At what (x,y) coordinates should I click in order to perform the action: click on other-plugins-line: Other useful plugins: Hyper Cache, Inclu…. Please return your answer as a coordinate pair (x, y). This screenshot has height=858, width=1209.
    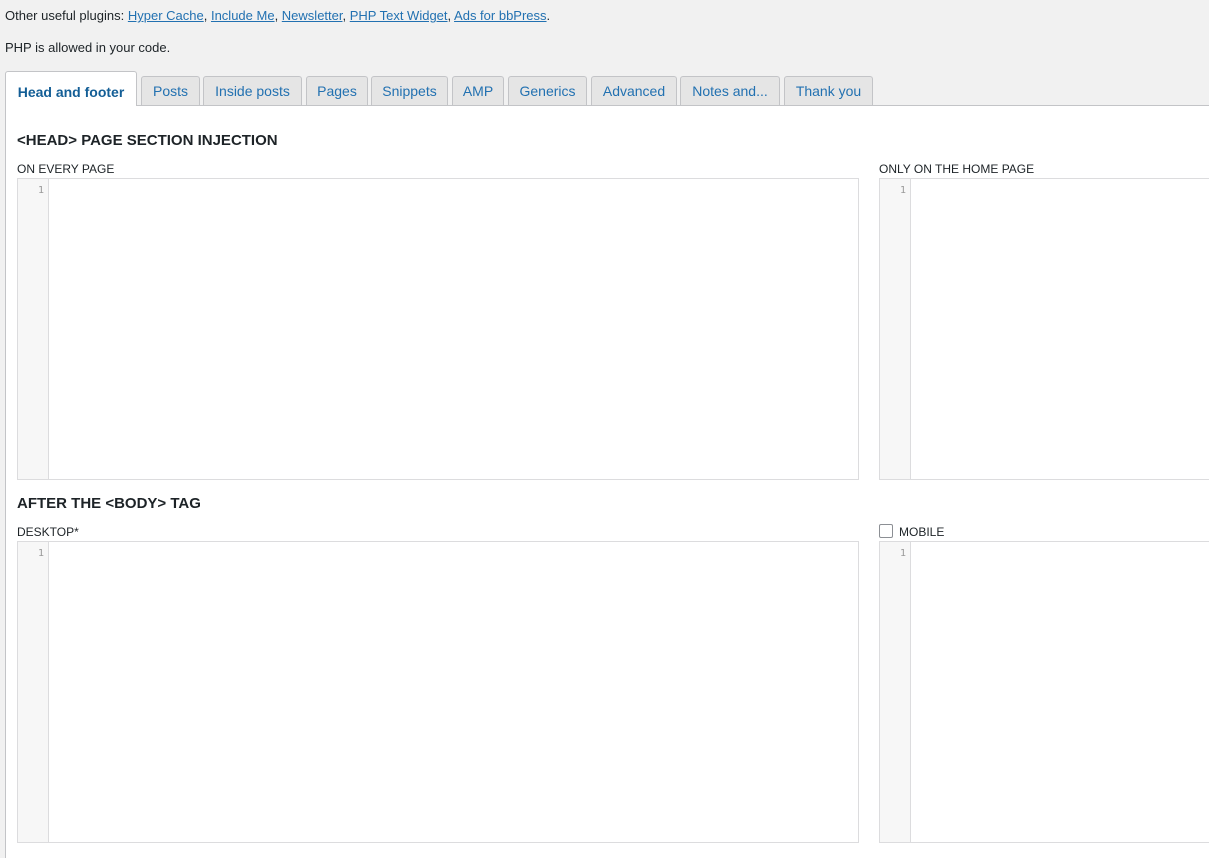
    Looking at the image, I should click on (278, 15).